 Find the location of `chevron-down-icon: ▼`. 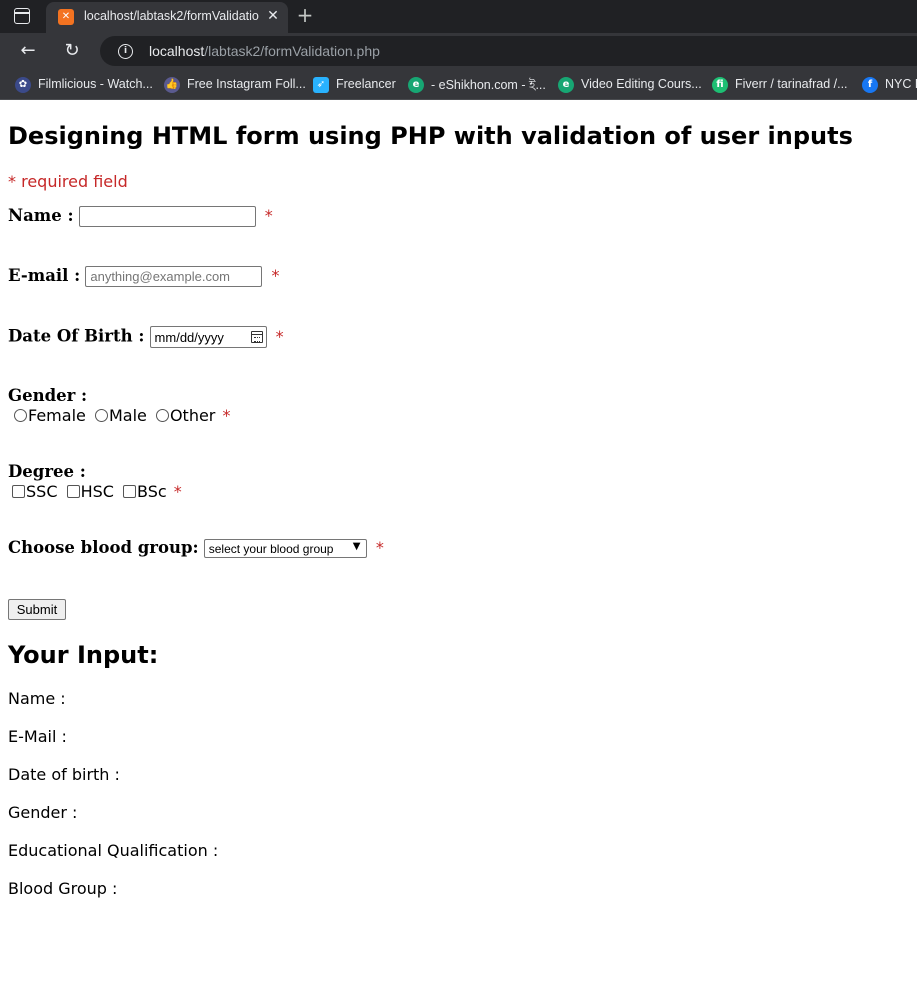

chevron-down-icon: ▼ is located at coordinates (356, 546).